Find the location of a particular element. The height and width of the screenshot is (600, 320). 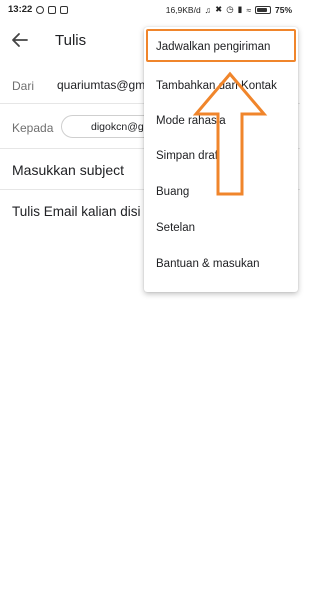

highlight-box is located at coordinates (221, 45).